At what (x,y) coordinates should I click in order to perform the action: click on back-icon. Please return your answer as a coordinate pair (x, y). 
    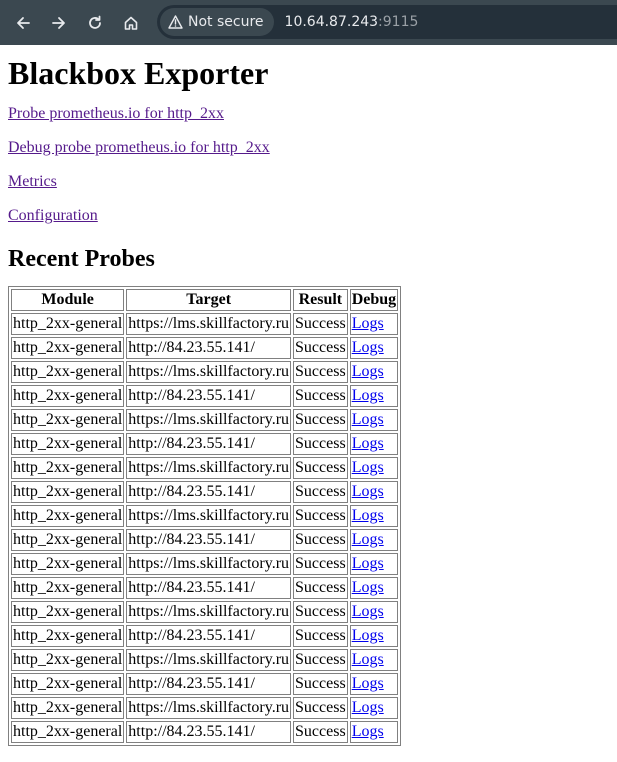
    Looking at the image, I should click on (23, 22).